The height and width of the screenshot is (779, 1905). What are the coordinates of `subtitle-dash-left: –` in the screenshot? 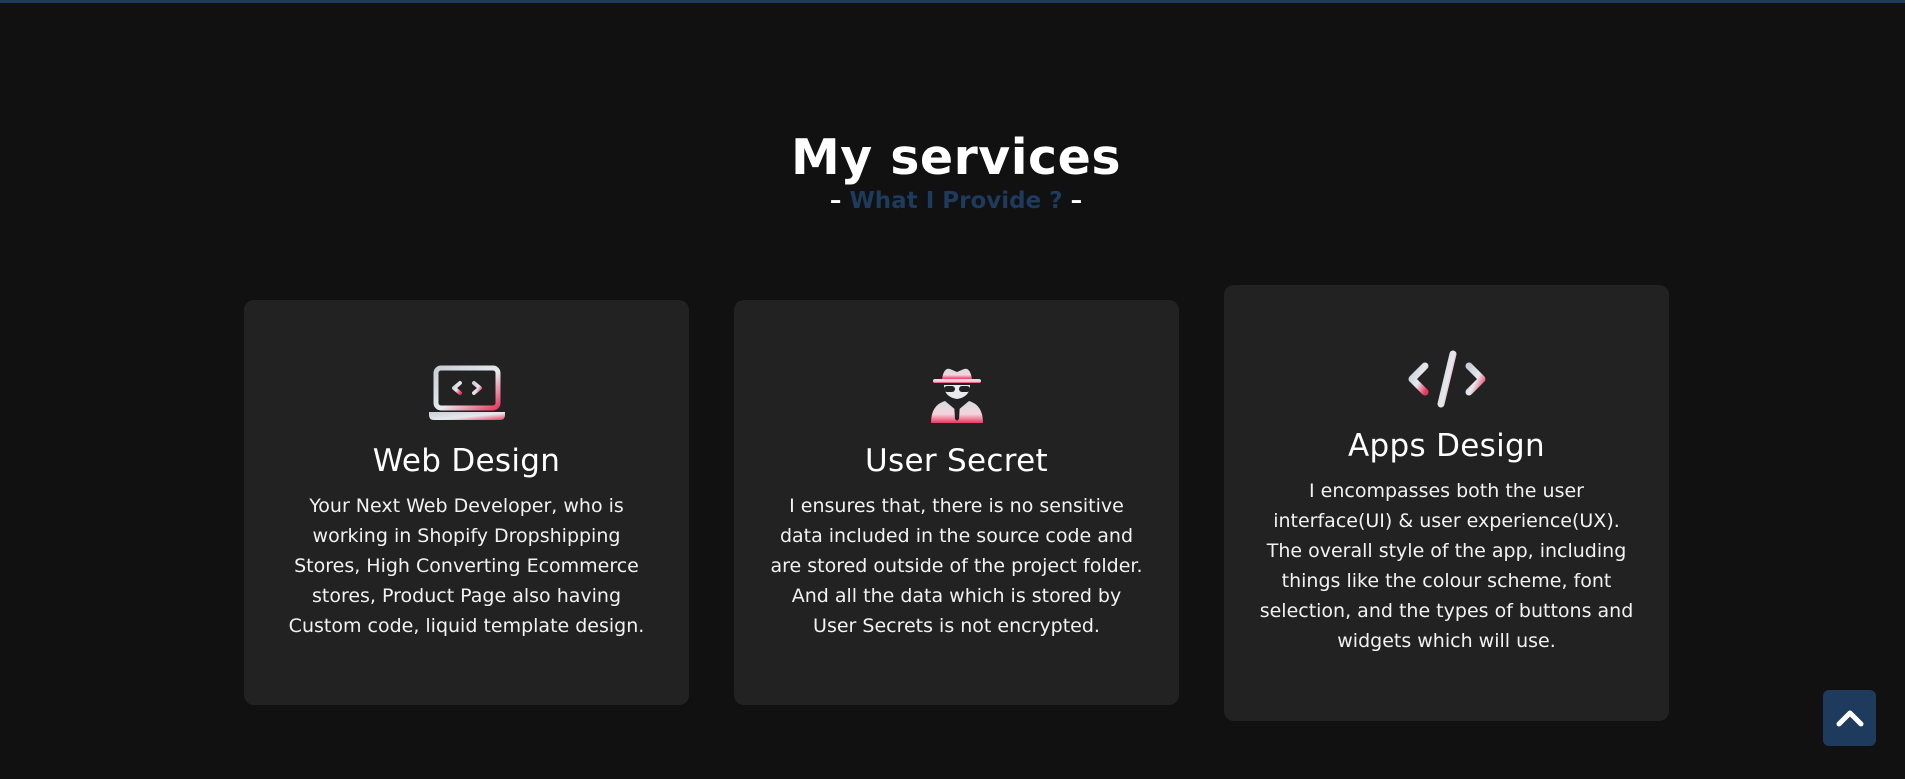 It's located at (835, 201).